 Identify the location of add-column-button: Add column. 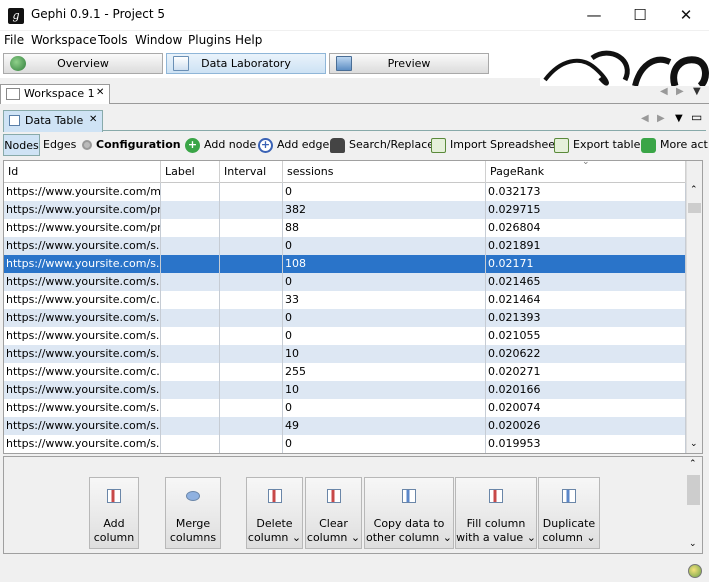
(114, 513).